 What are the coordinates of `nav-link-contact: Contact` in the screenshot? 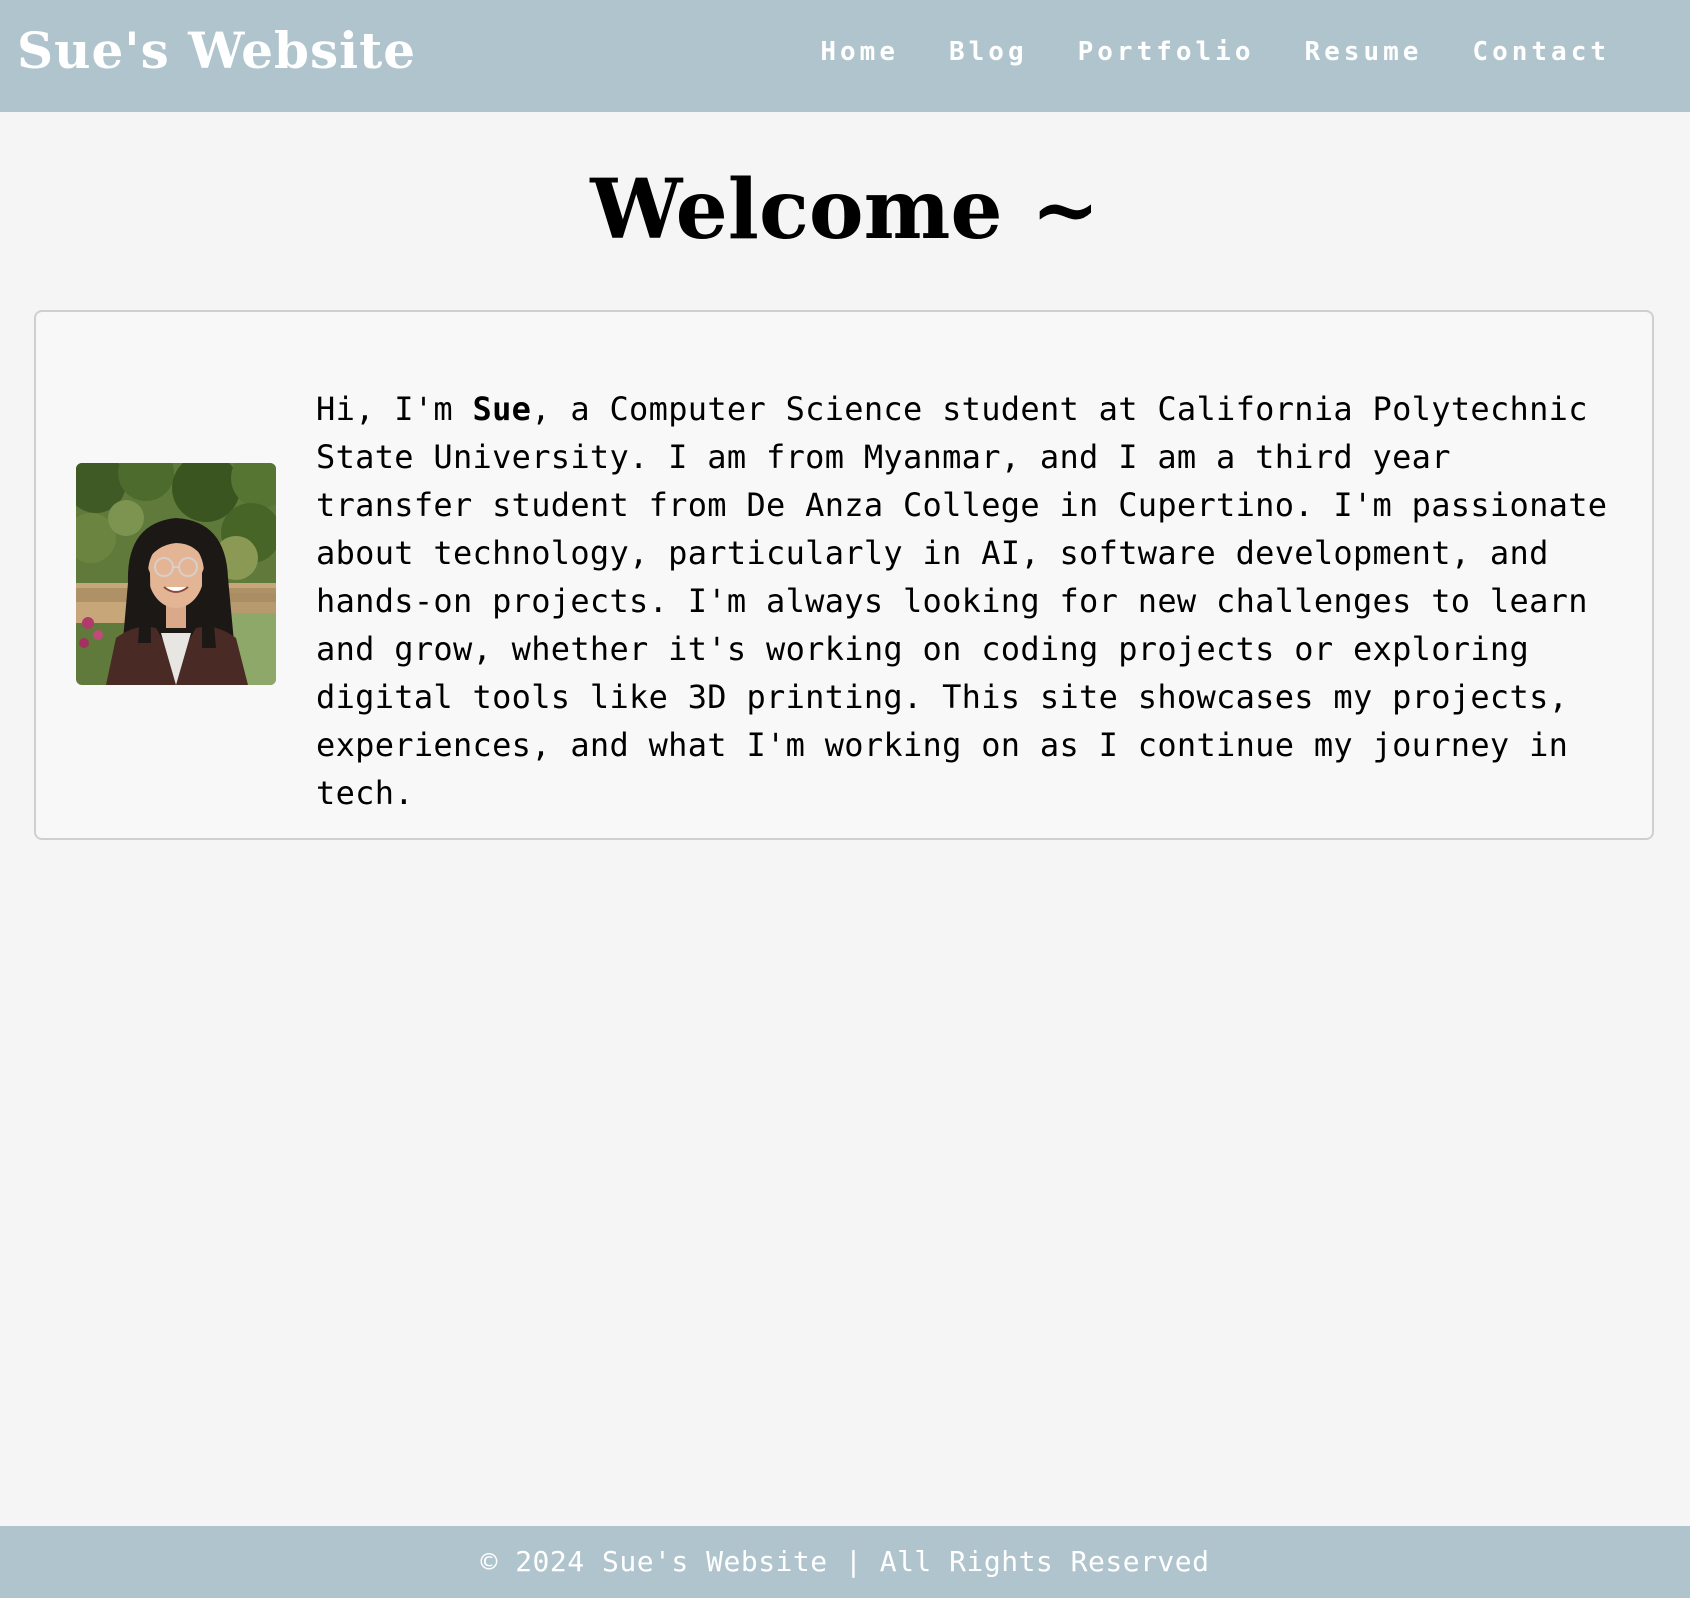 It's located at (1541, 52).